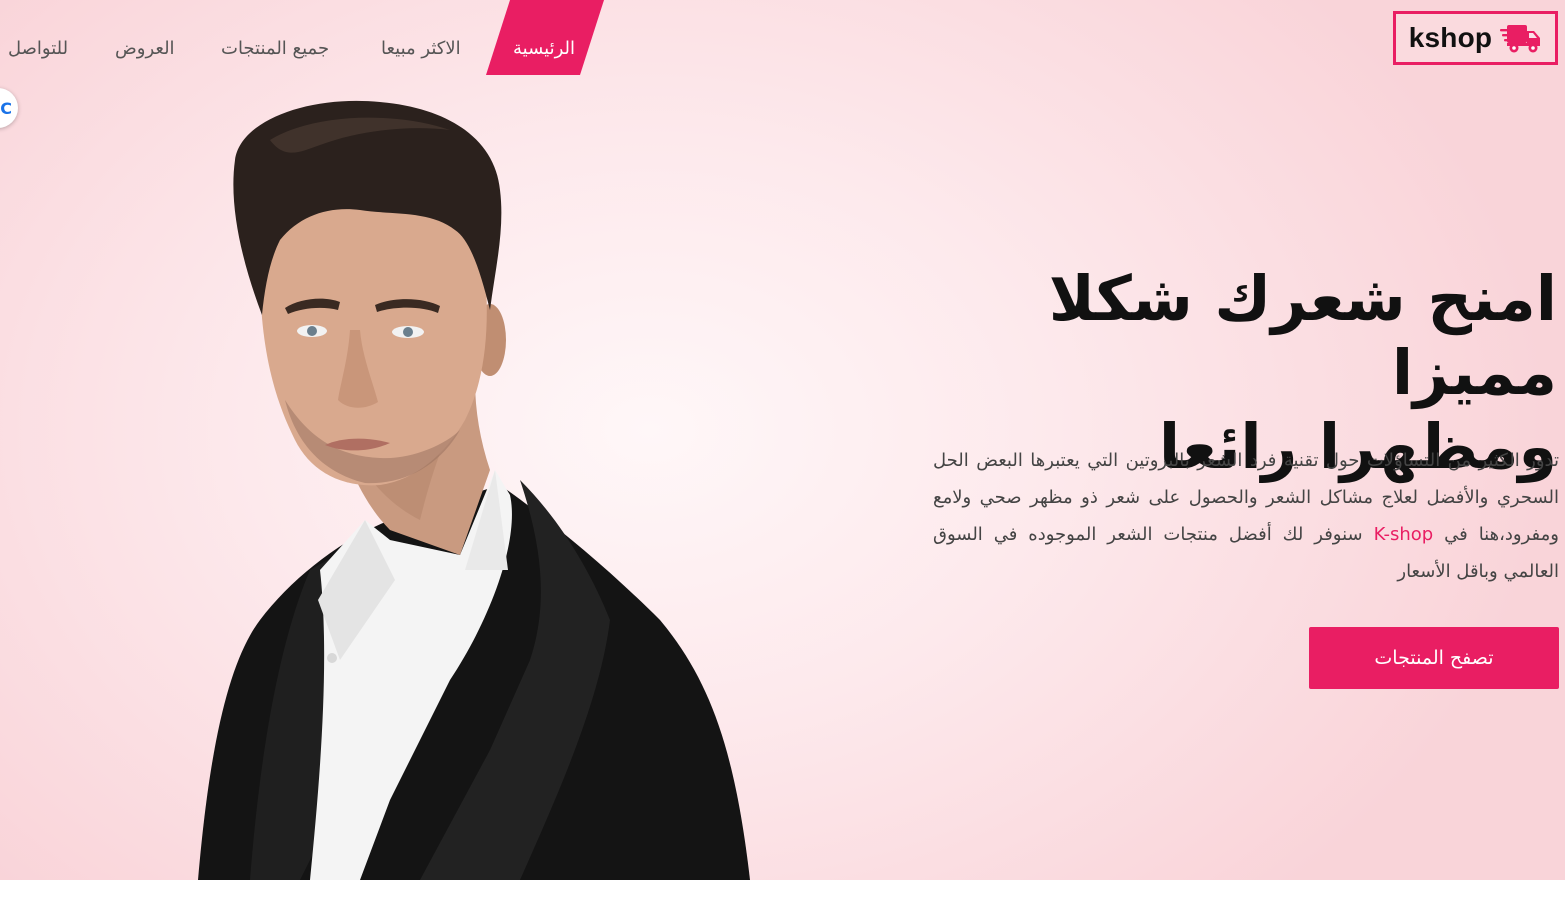  What do you see at coordinates (6, 108) in the screenshot?
I see `chat-widget-icon: C` at bounding box center [6, 108].